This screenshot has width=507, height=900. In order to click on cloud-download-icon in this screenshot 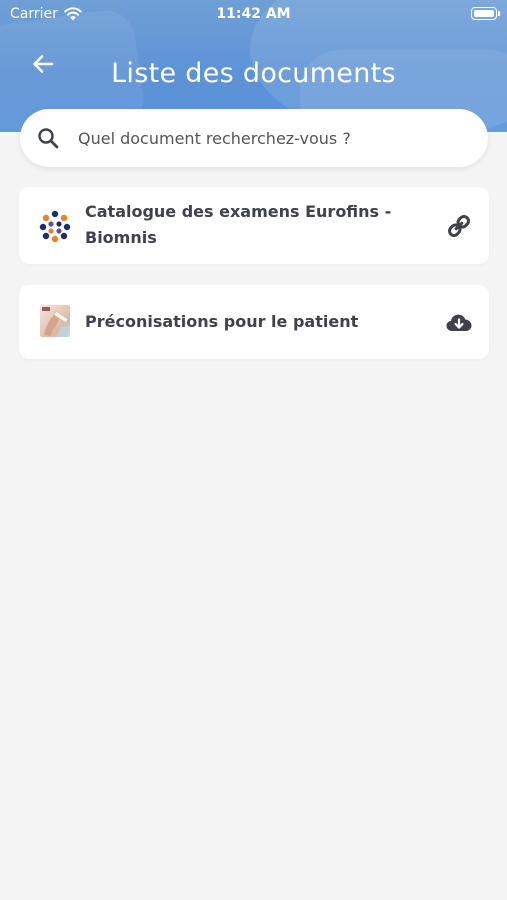, I will do `click(459, 323)`.